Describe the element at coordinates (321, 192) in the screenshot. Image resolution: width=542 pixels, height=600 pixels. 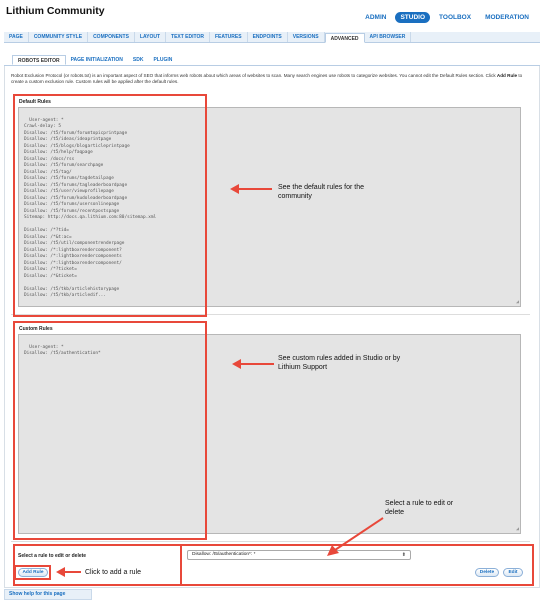
I see `annotation-default-rules: See the default rules for the community` at that location.